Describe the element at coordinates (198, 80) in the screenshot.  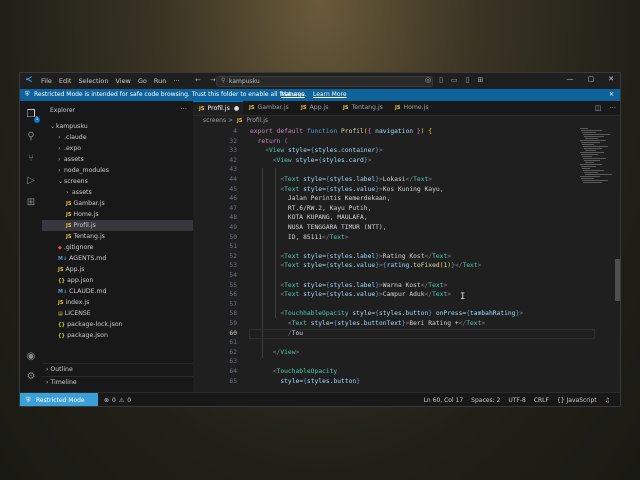
I see `back-arrow-icon: ←` at that location.